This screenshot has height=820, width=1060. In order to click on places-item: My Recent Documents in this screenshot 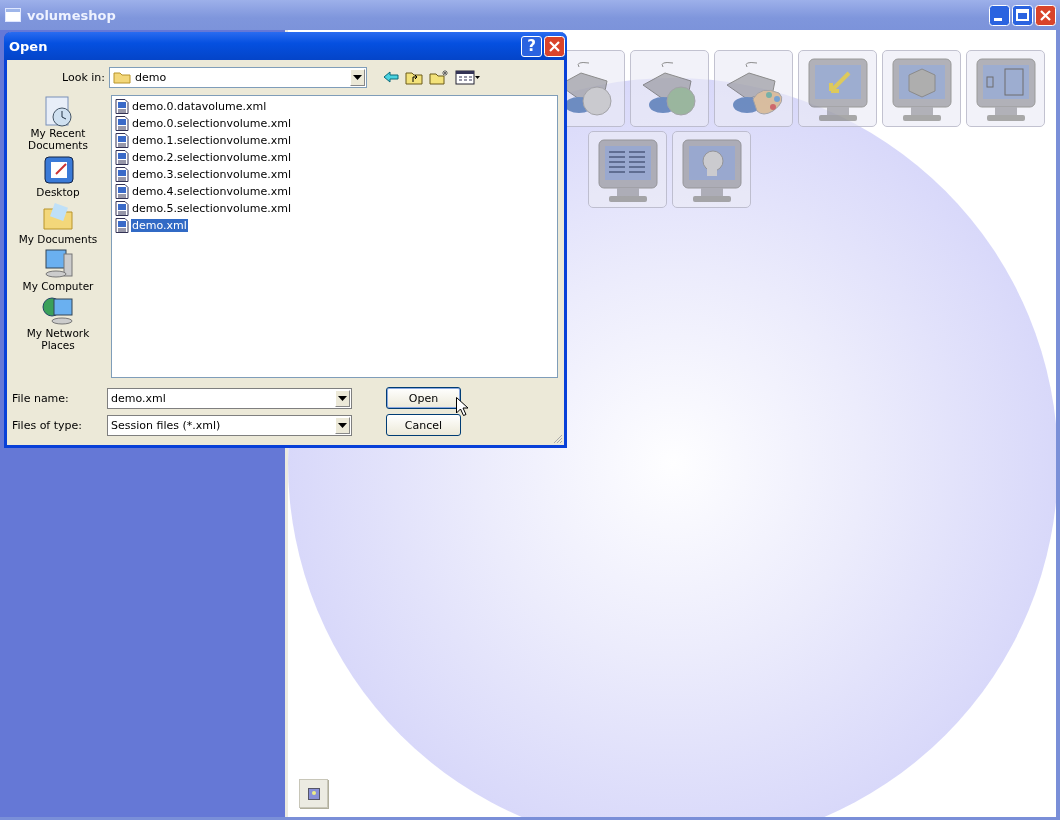, I will do `click(58, 123)`.